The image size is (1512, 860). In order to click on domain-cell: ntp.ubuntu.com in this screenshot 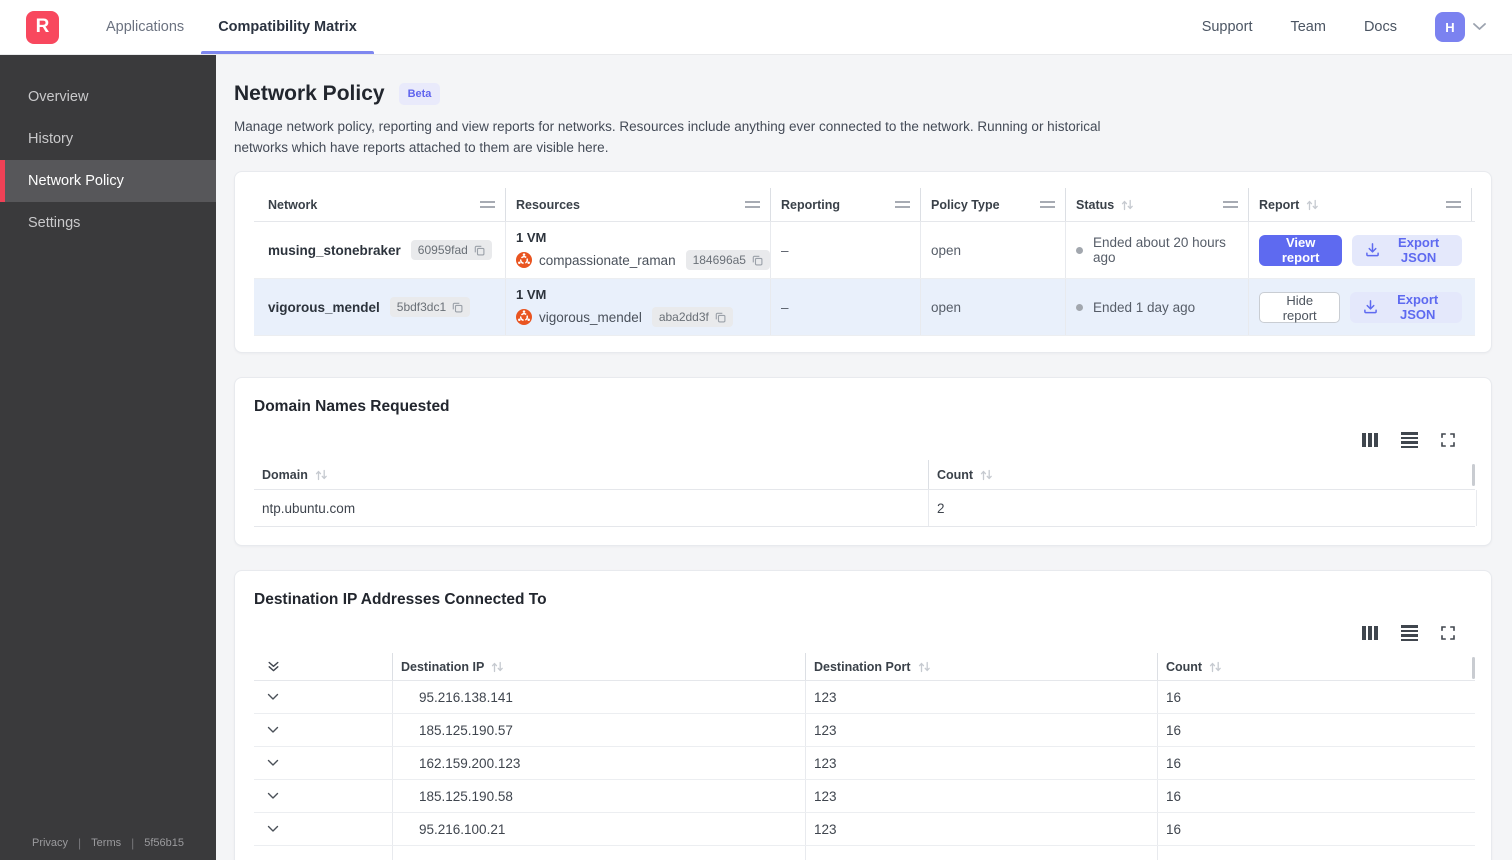, I will do `click(591, 508)`.